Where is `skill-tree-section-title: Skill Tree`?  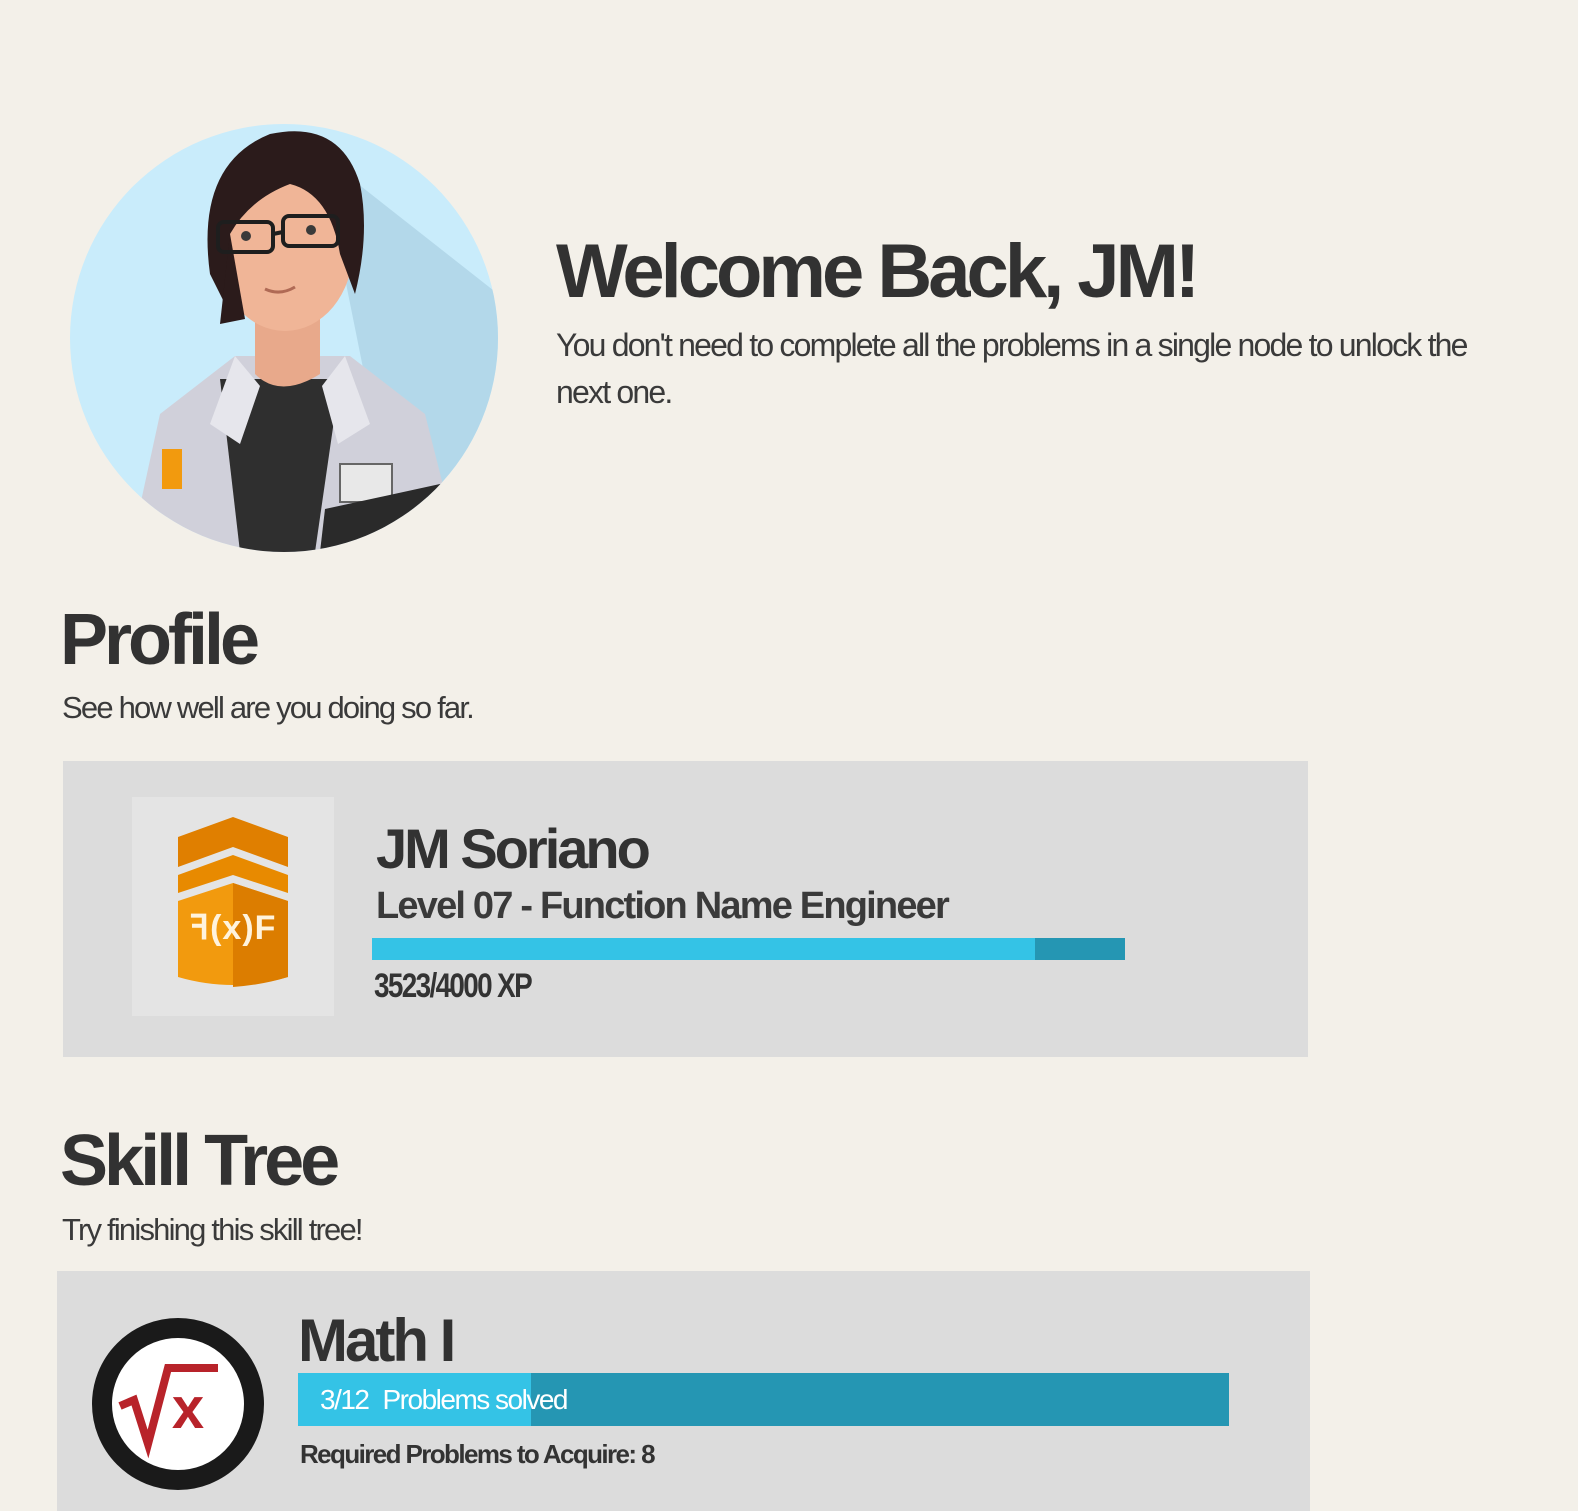 skill-tree-section-title: Skill Tree is located at coordinates (200, 1161).